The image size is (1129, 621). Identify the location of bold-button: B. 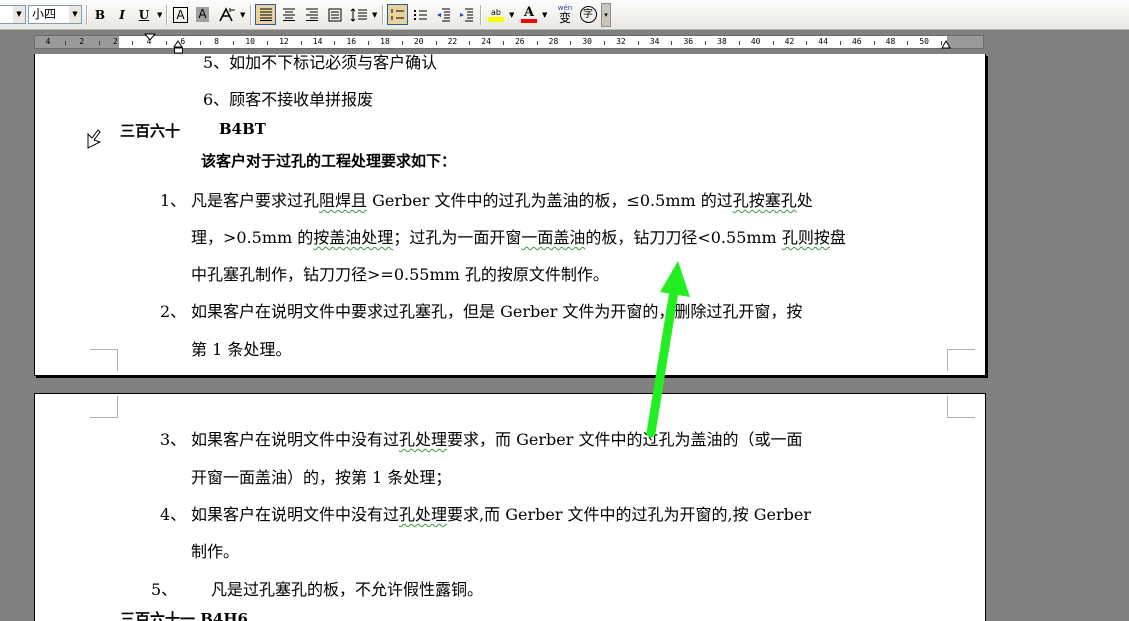
(100, 14).